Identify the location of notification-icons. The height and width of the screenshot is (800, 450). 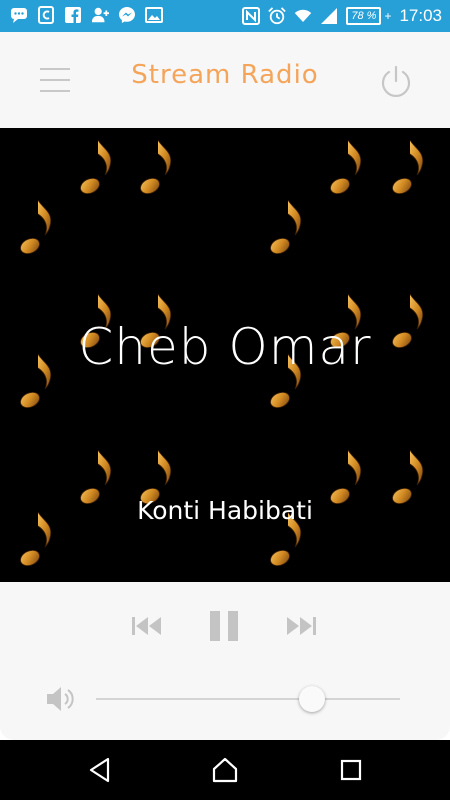
(86, 15).